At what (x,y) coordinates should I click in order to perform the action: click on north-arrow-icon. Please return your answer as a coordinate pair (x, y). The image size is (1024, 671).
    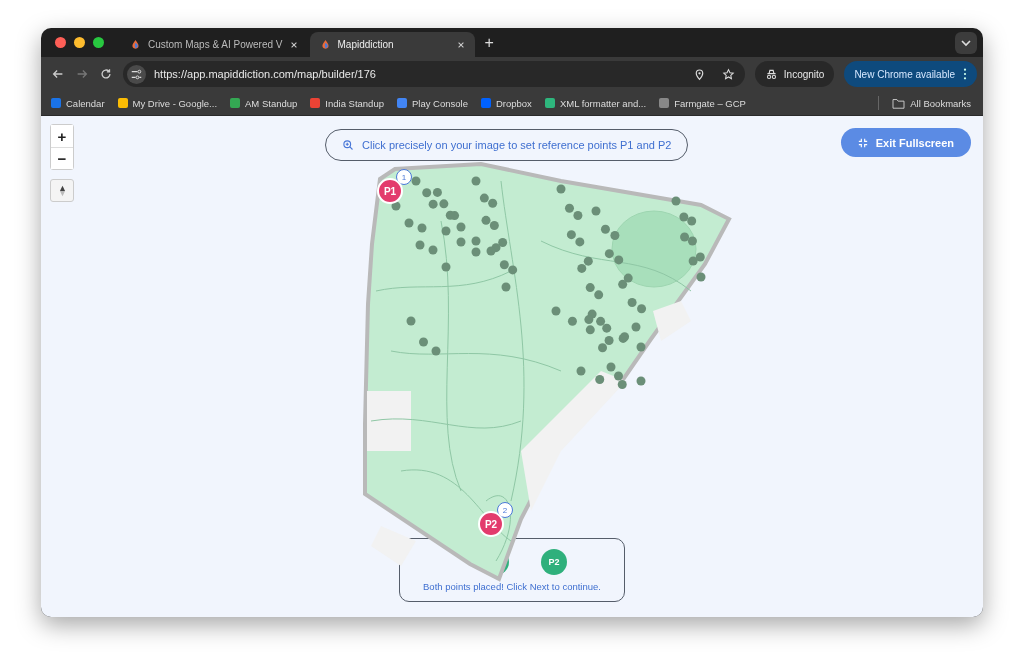
    Looking at the image, I should click on (62, 190).